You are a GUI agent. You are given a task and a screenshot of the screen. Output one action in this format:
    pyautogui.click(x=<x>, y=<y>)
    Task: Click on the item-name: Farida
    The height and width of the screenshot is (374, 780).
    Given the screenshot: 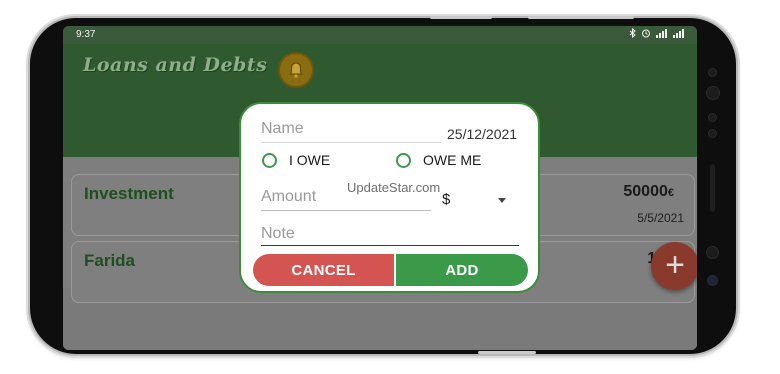 What is the action you would take?
    pyautogui.click(x=110, y=260)
    